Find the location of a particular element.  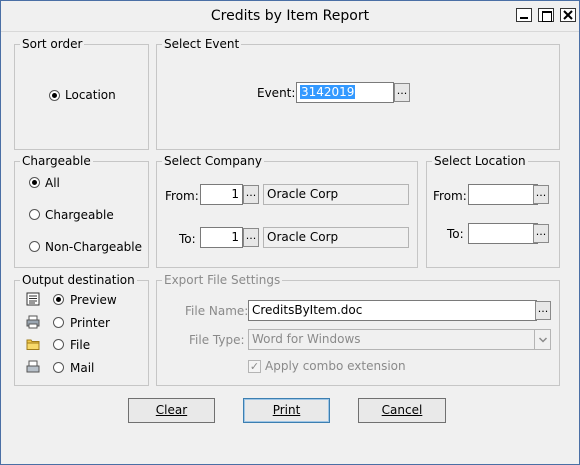

location-to-label: To: is located at coordinates (455, 234).